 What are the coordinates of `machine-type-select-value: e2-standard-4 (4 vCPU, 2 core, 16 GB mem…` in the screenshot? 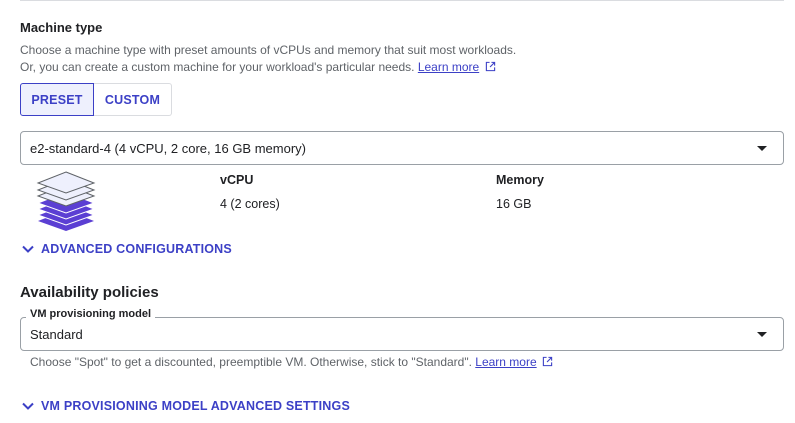 It's located at (168, 148).